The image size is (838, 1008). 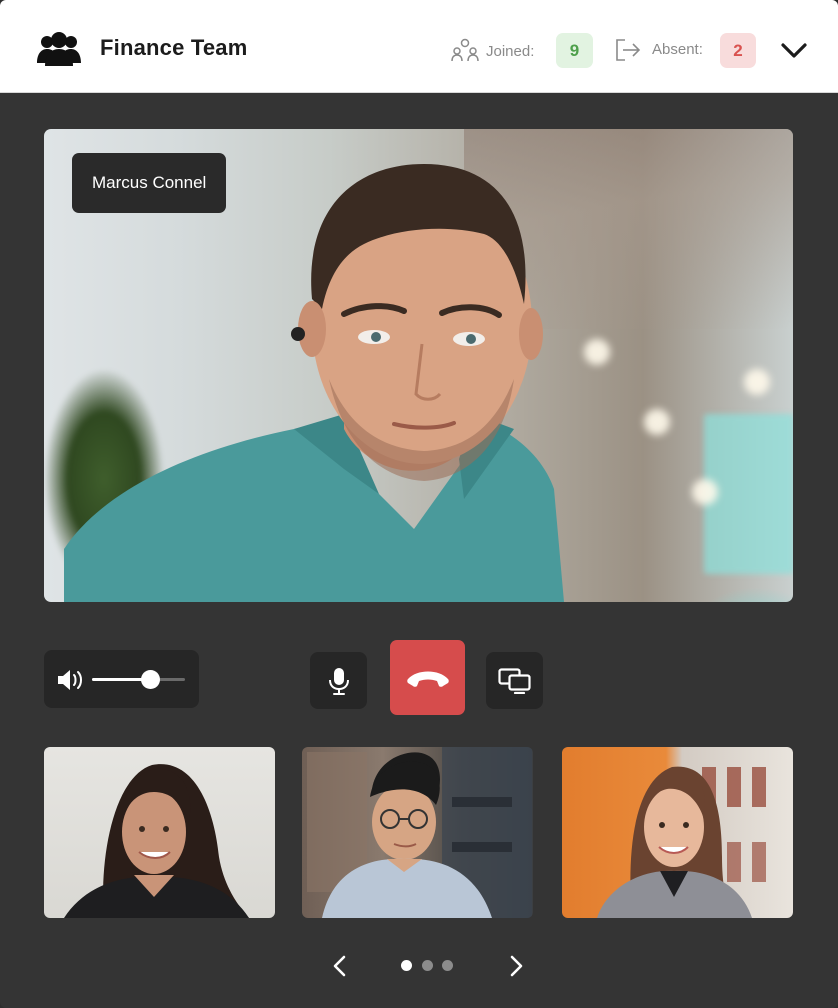 What do you see at coordinates (149, 183) in the screenshot?
I see `speaker-name-tag: Marcus Connel` at bounding box center [149, 183].